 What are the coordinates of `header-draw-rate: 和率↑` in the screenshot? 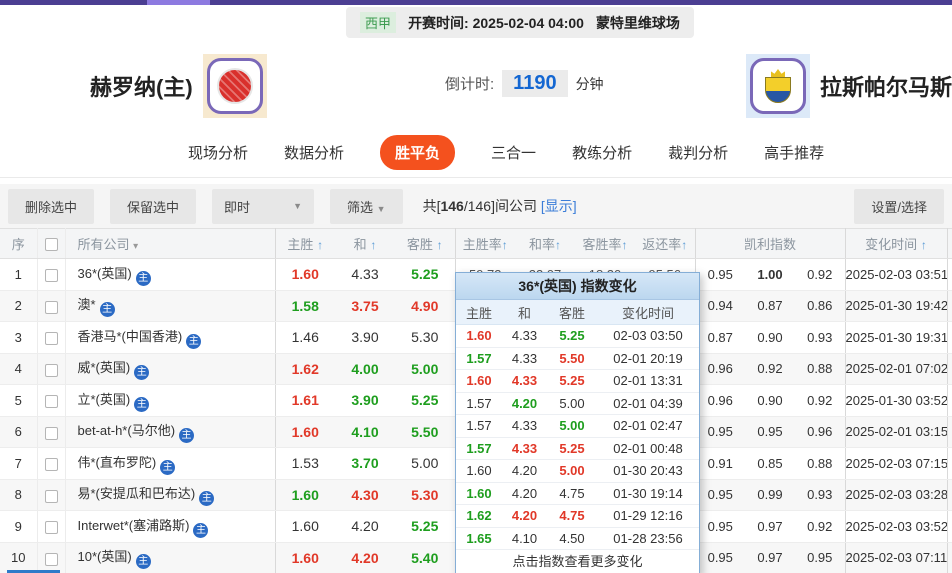 It's located at (545, 243).